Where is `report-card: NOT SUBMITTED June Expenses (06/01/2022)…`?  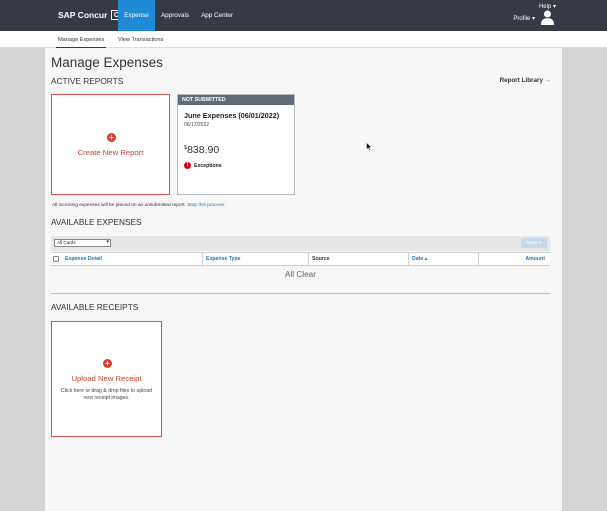
report-card: NOT SUBMITTED June Expenses (06/01/2022)… is located at coordinates (236, 144).